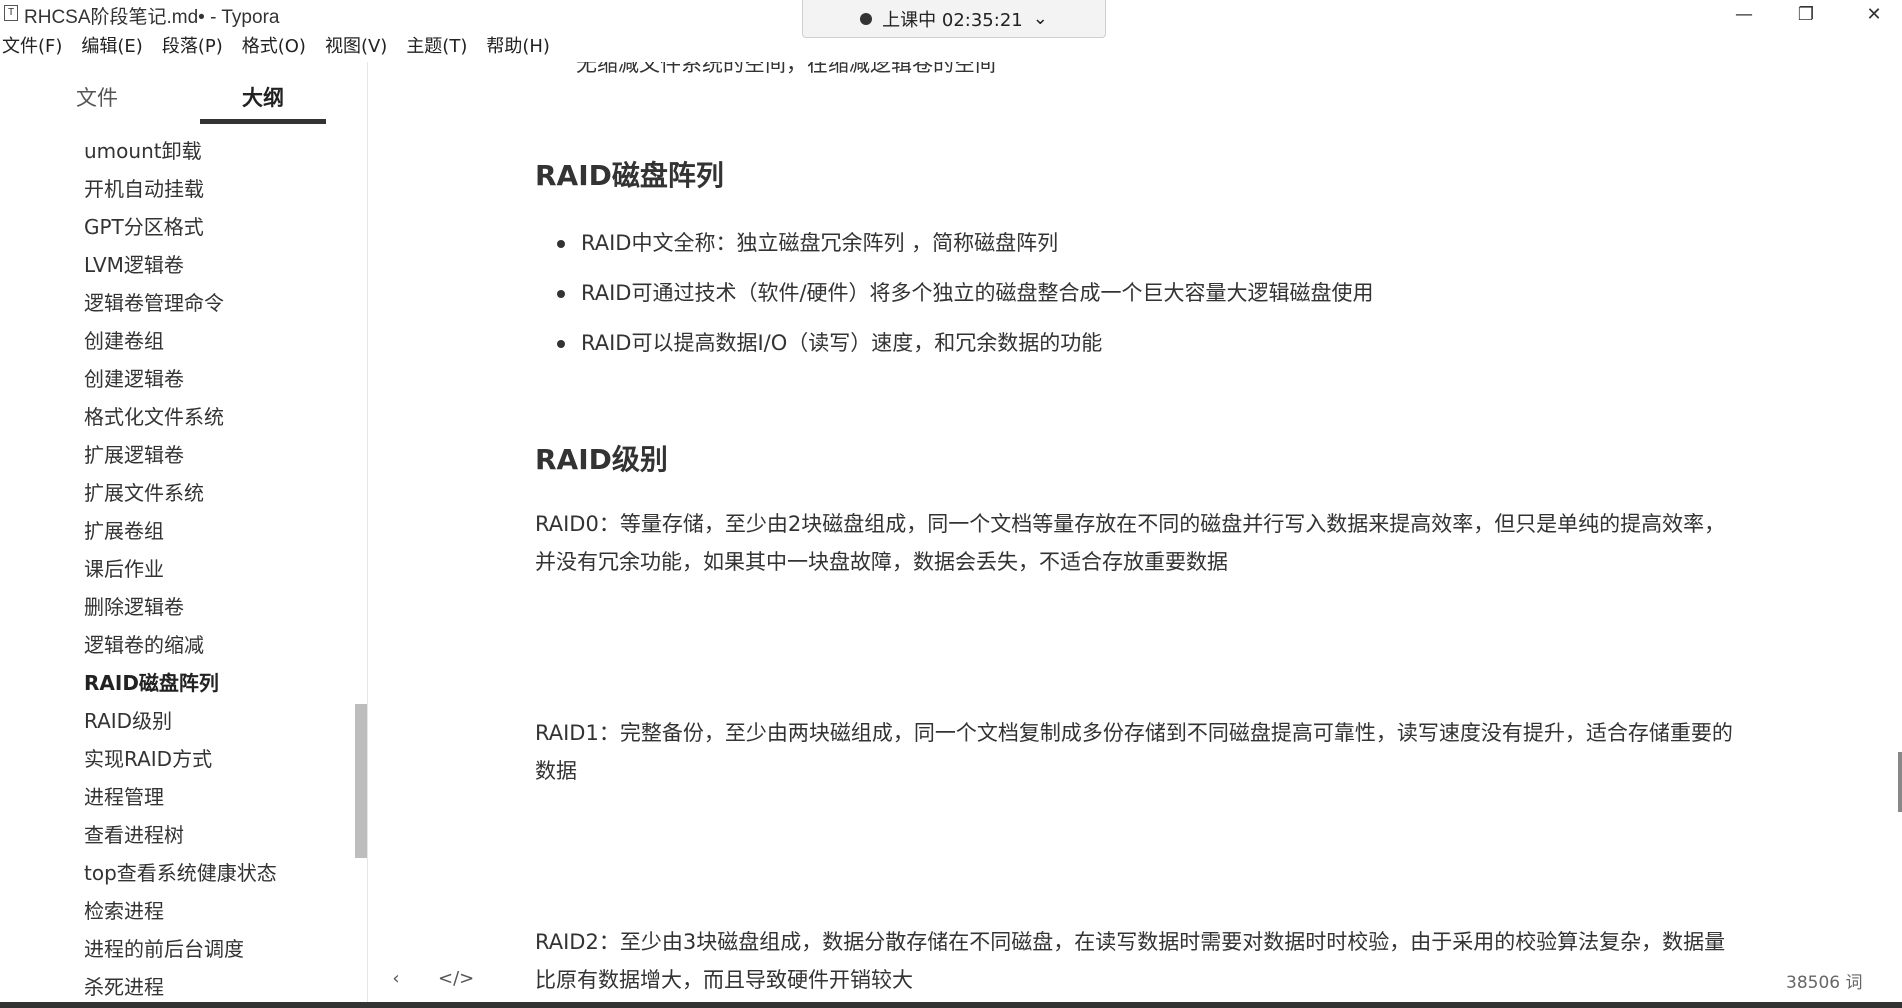  What do you see at coordinates (180, 265) in the screenshot?
I see `outline-item: LVM逻辑卷` at bounding box center [180, 265].